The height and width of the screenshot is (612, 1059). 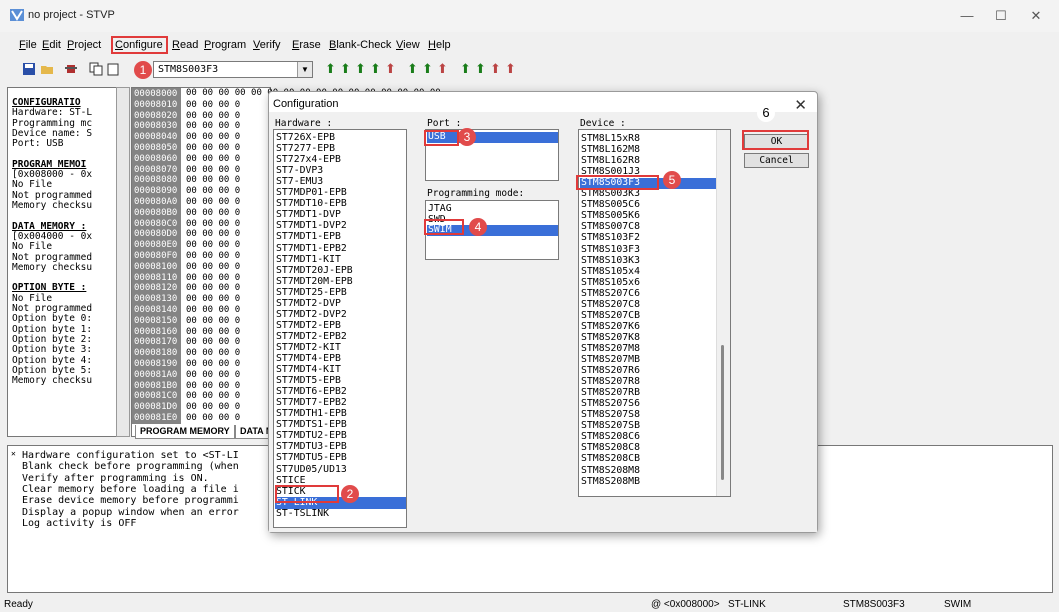 I want to click on hardware-item: ST7MDT1-EPB2, so click(x=311, y=248).